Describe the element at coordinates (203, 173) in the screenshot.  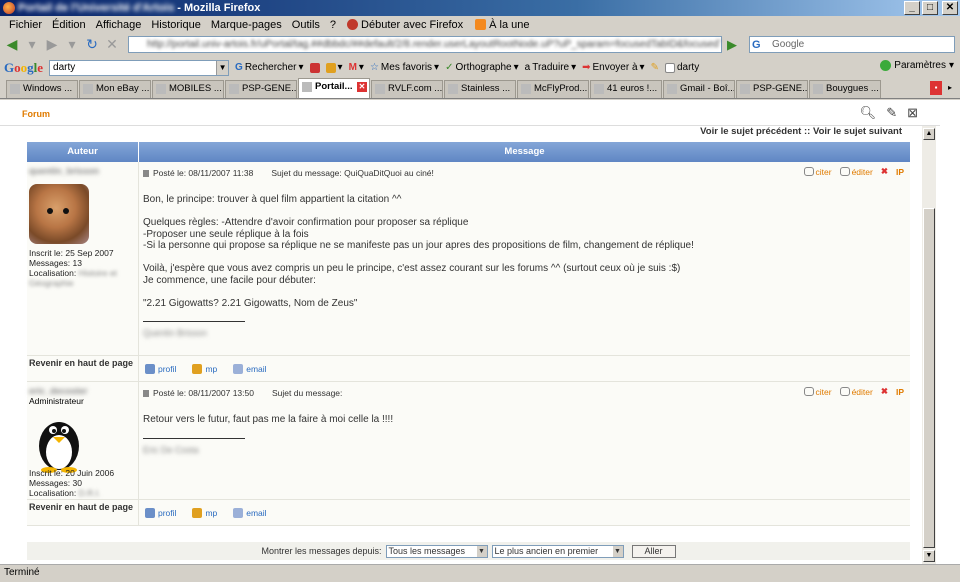
I see `posted-date: Posté le: 08/11/2007 11:38` at that location.